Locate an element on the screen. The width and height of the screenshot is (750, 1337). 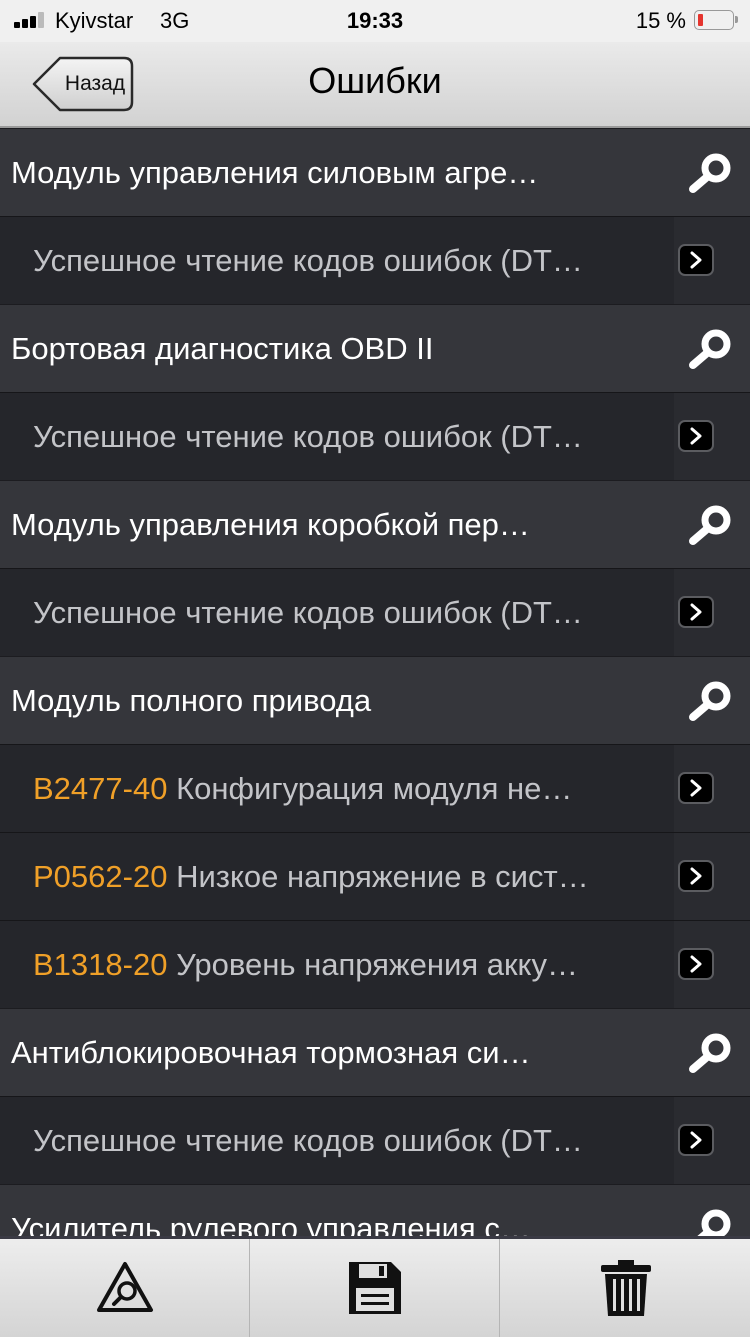
save-button is located at coordinates (374, 1288).